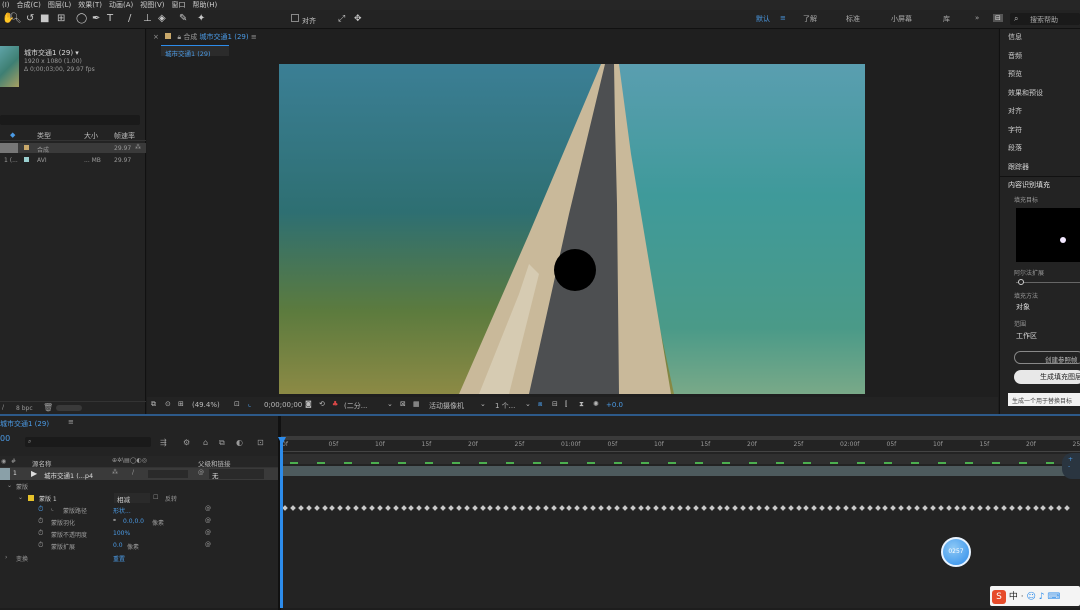 Image resolution: width=1080 pixels, height=610 pixels. Describe the element at coordinates (308, 404) in the screenshot. I see `snapshot-icon: ◙` at that location.